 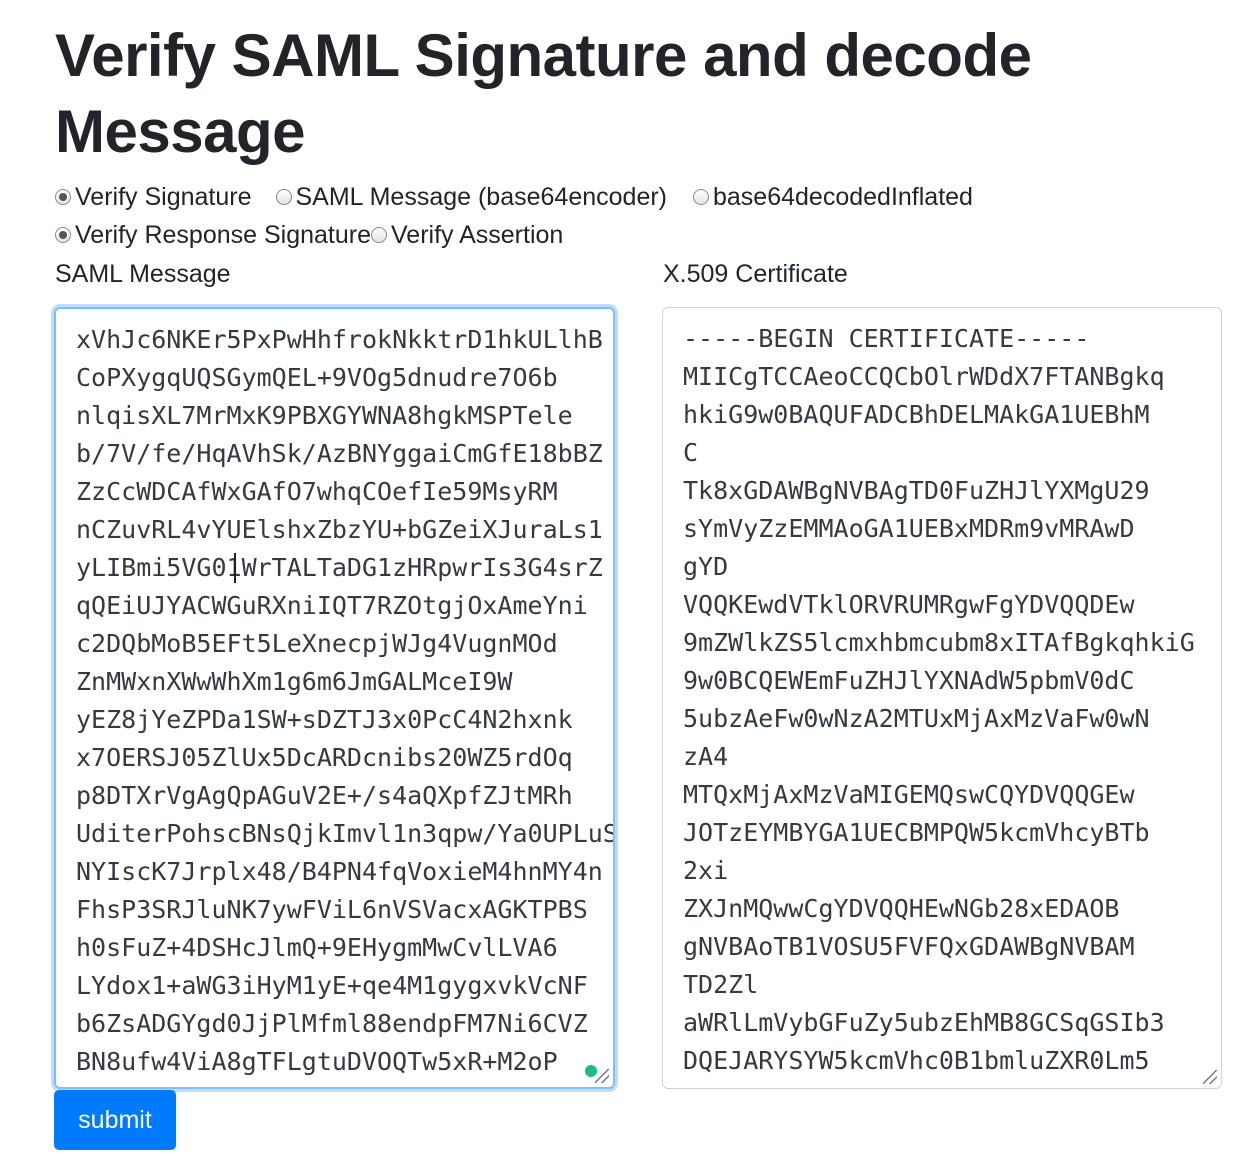 I want to click on x509-certificate-label: X.509 Certificate, so click(x=755, y=274).